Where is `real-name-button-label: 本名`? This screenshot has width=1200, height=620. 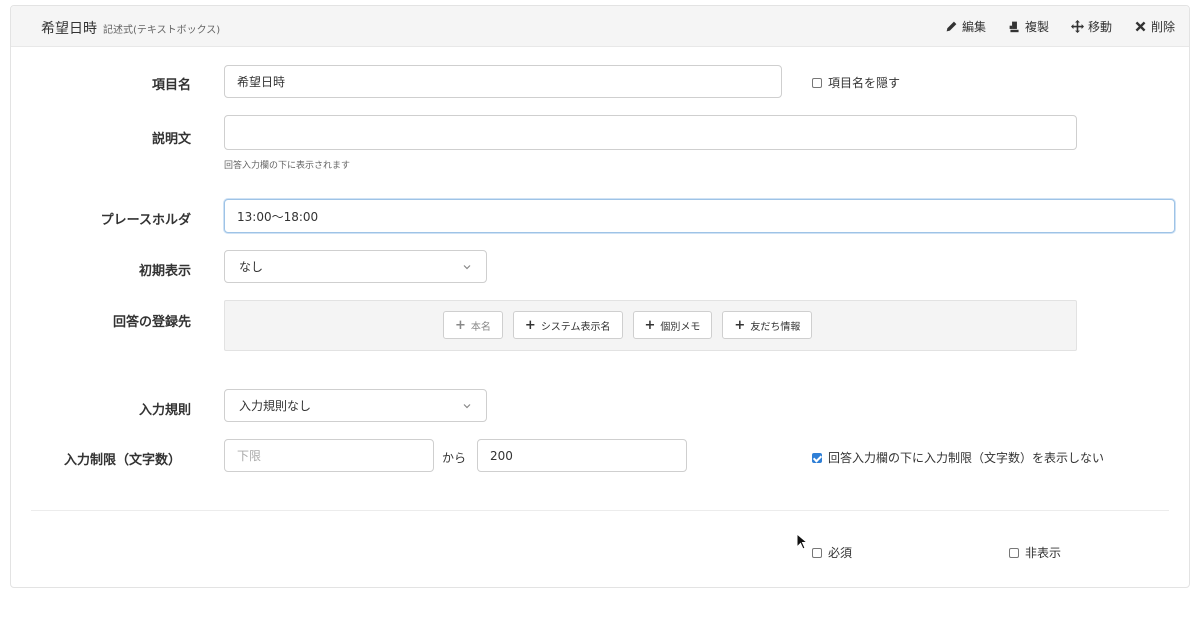
real-name-button-label: 本名 is located at coordinates (480, 327).